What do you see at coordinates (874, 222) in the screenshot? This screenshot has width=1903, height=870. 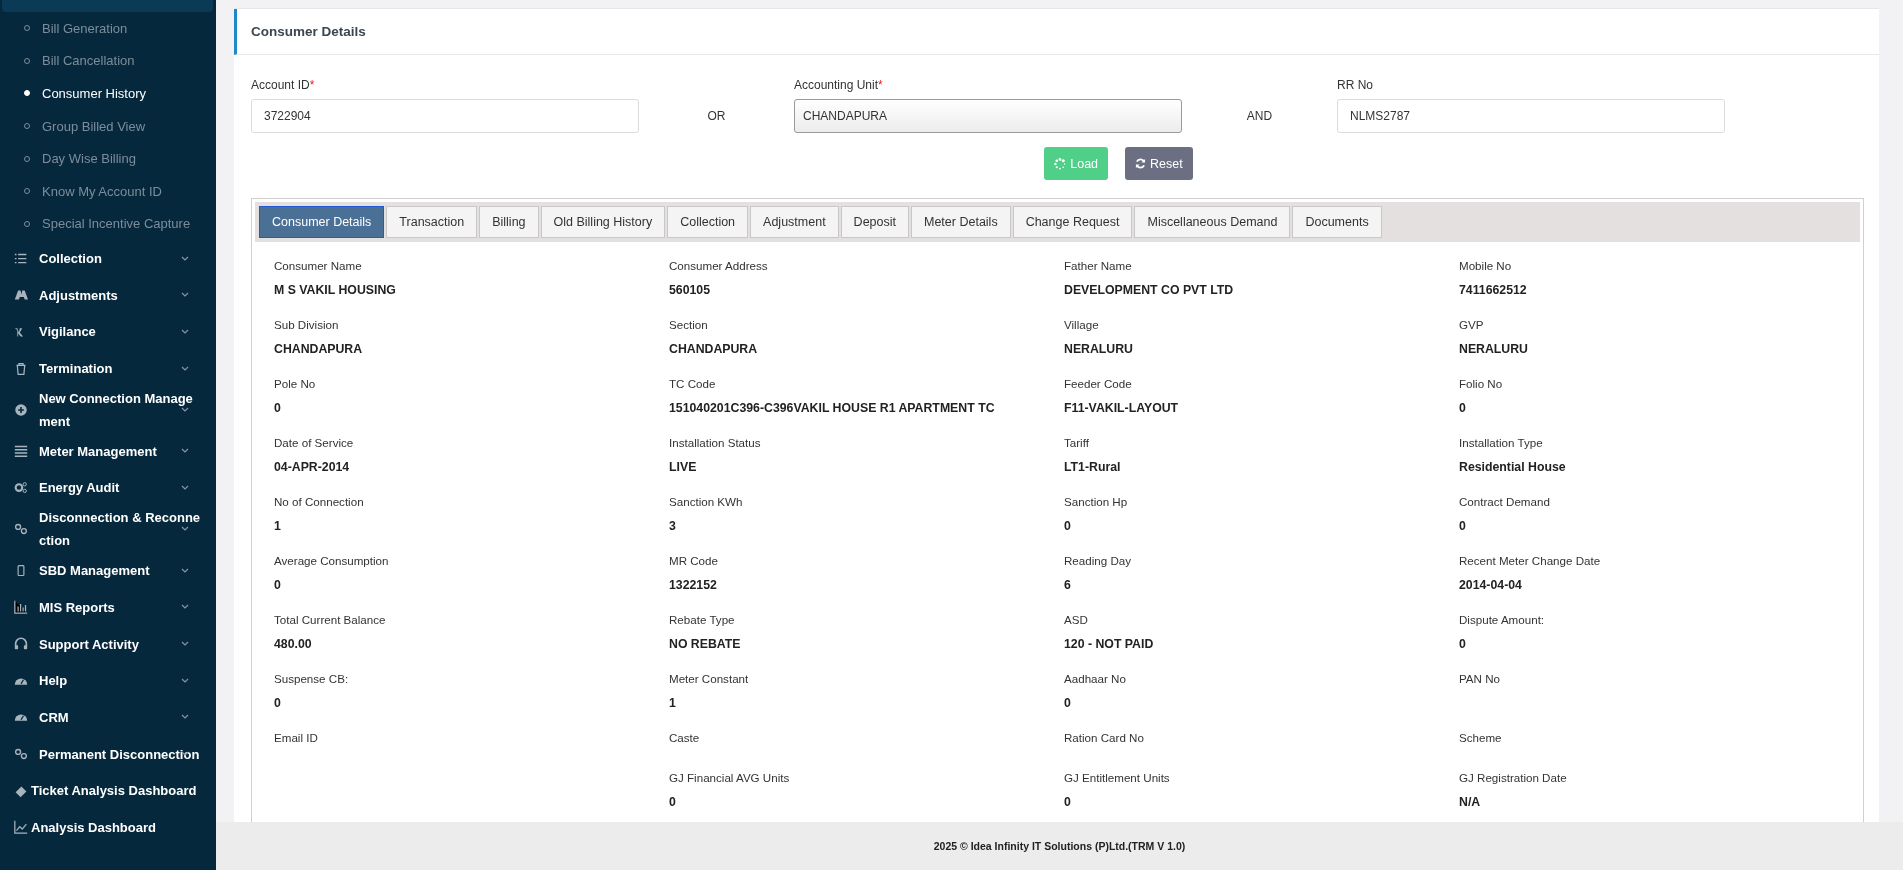 I see `tab: Deposit` at bounding box center [874, 222].